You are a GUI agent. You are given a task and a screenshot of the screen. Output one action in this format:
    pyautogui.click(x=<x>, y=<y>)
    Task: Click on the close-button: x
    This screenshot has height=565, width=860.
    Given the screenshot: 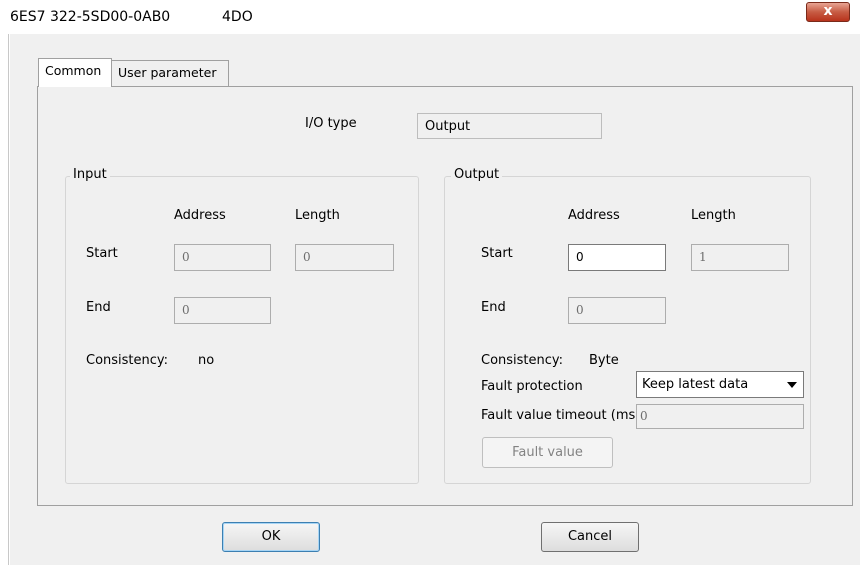 What is the action you would take?
    pyautogui.click(x=828, y=12)
    